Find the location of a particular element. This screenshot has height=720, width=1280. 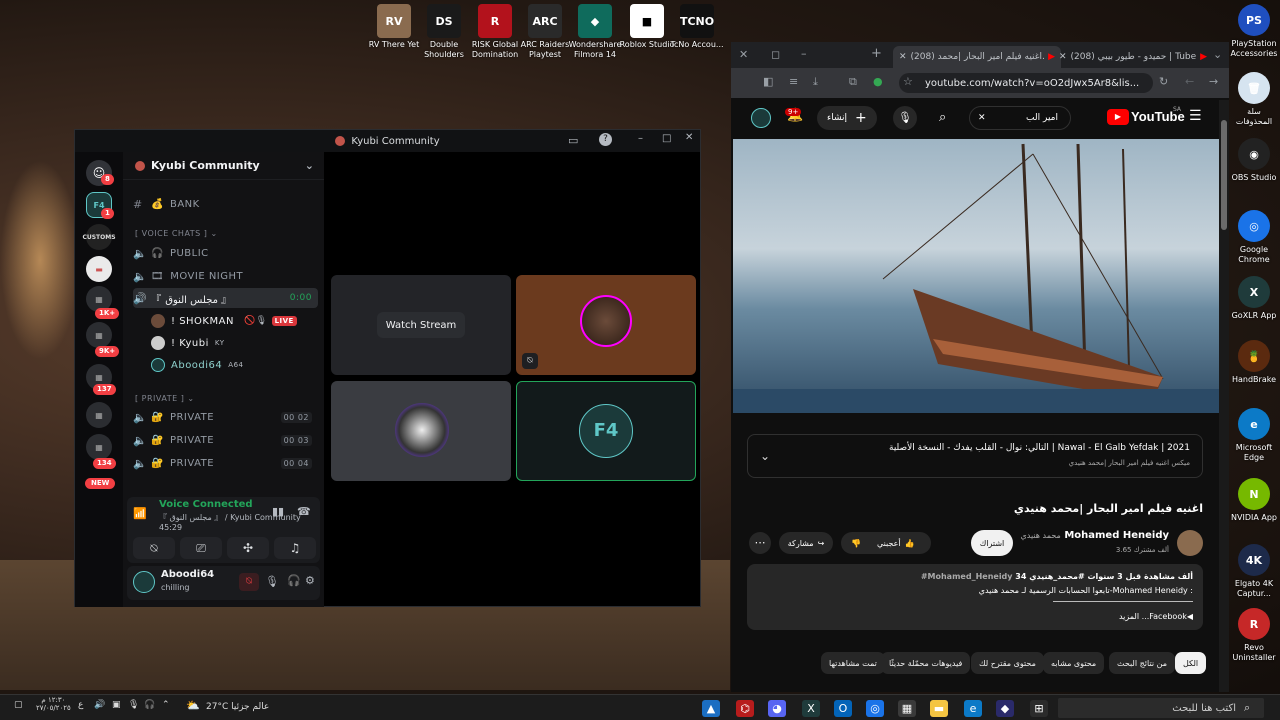

category-private: [ PRIVATE ] ⌄ is located at coordinates (165, 398).